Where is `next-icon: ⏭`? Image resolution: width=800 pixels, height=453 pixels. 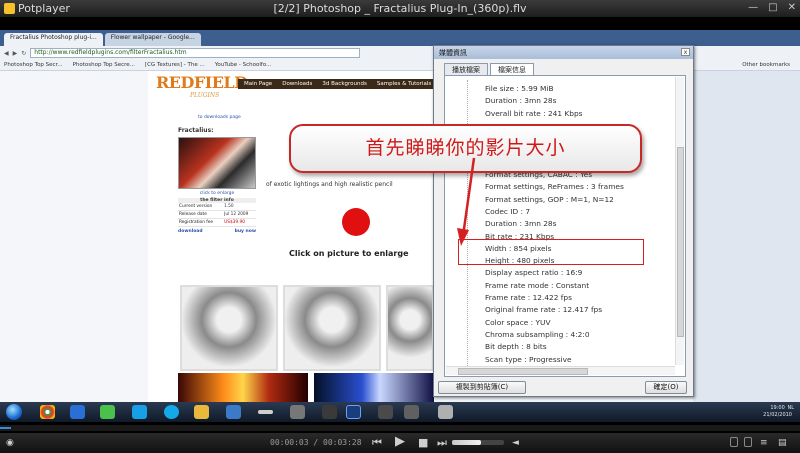 next-icon: ⏭ is located at coordinates (442, 443).